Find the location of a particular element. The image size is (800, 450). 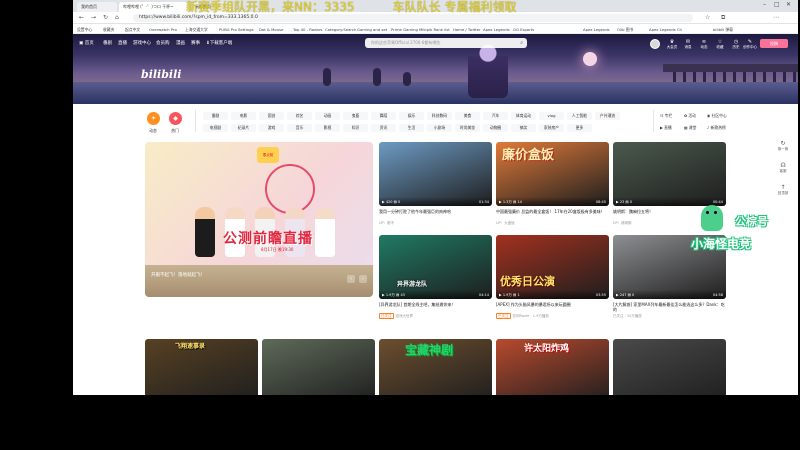

close-icon: ✕ is located at coordinates (788, 4).